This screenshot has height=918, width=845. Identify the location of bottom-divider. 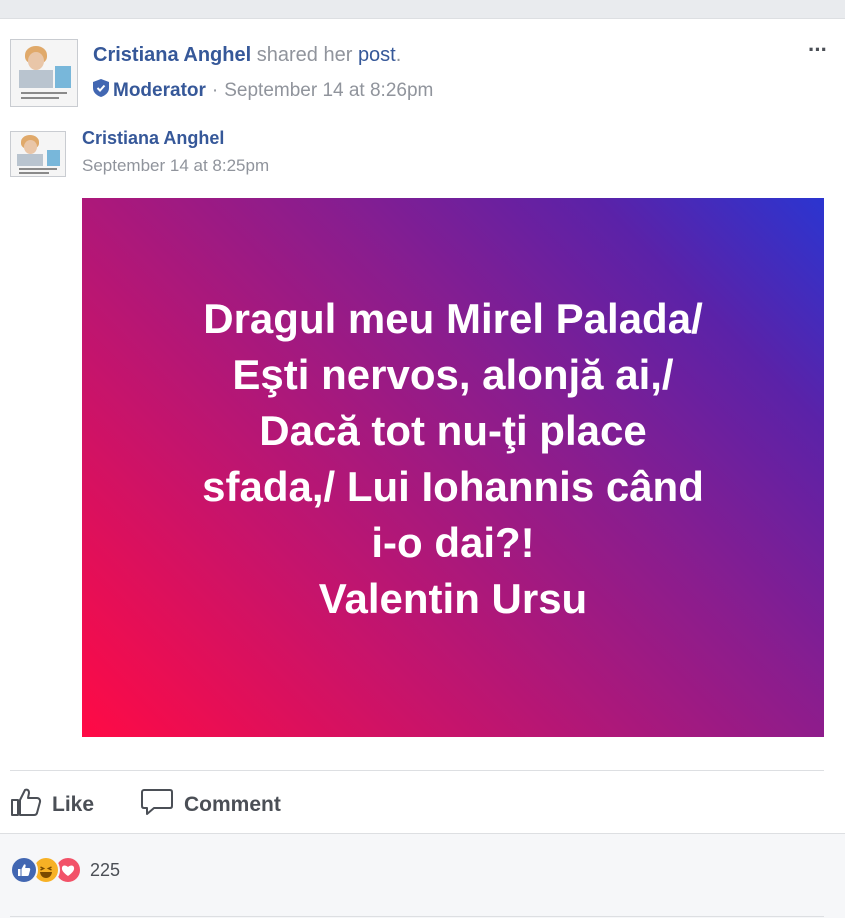
(417, 916).